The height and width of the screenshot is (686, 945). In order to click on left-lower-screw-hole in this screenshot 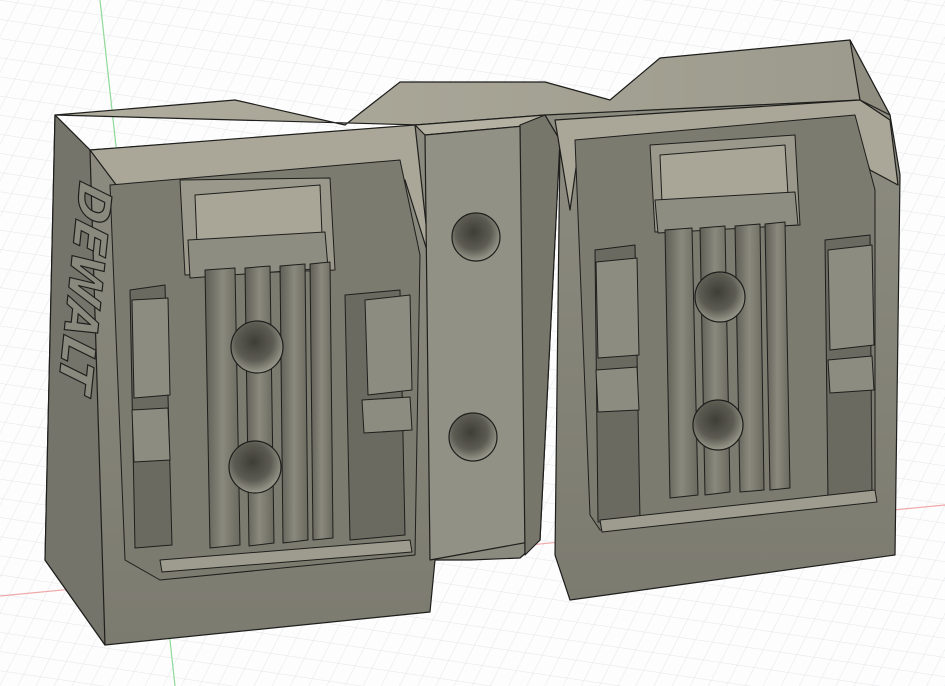, I will do `click(255, 467)`.